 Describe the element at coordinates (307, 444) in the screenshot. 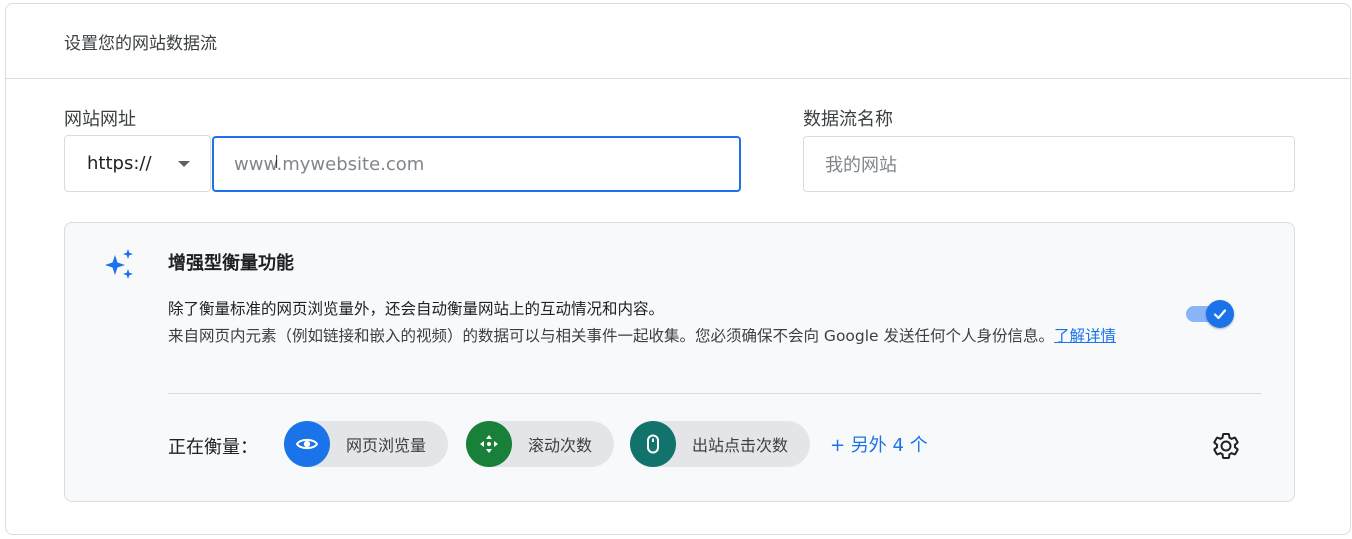

I see `eye-icon` at that location.